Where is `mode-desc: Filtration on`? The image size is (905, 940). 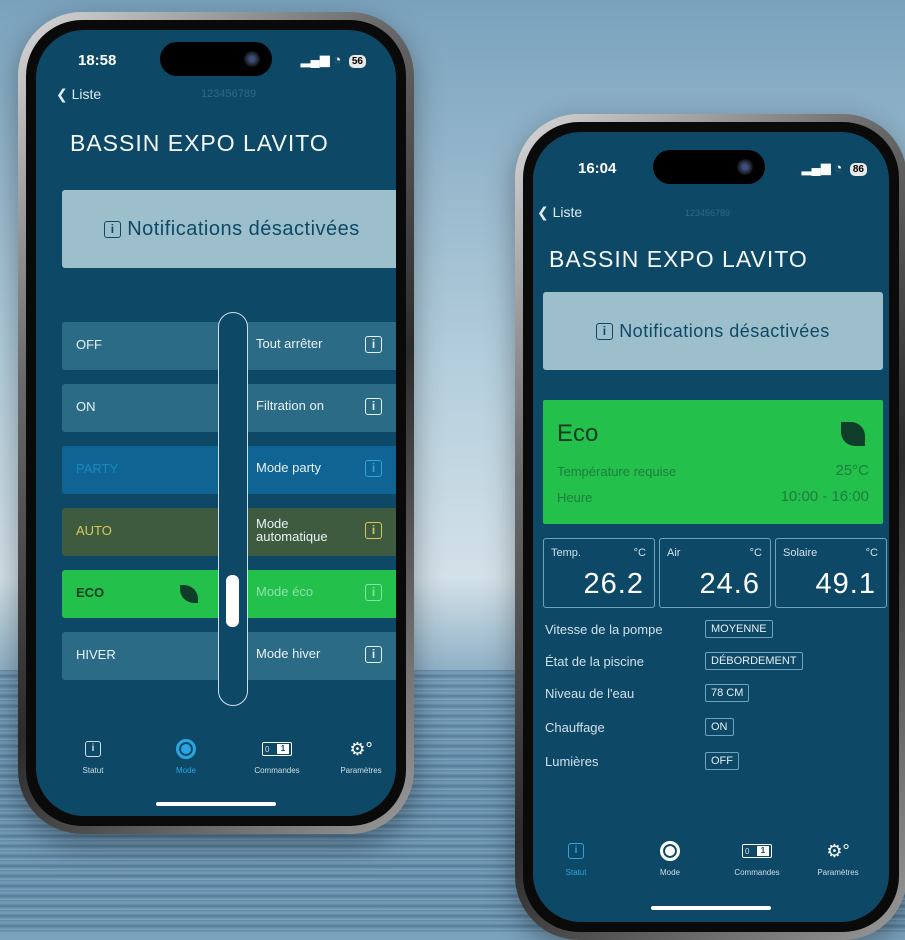 mode-desc: Filtration on is located at coordinates (290, 405).